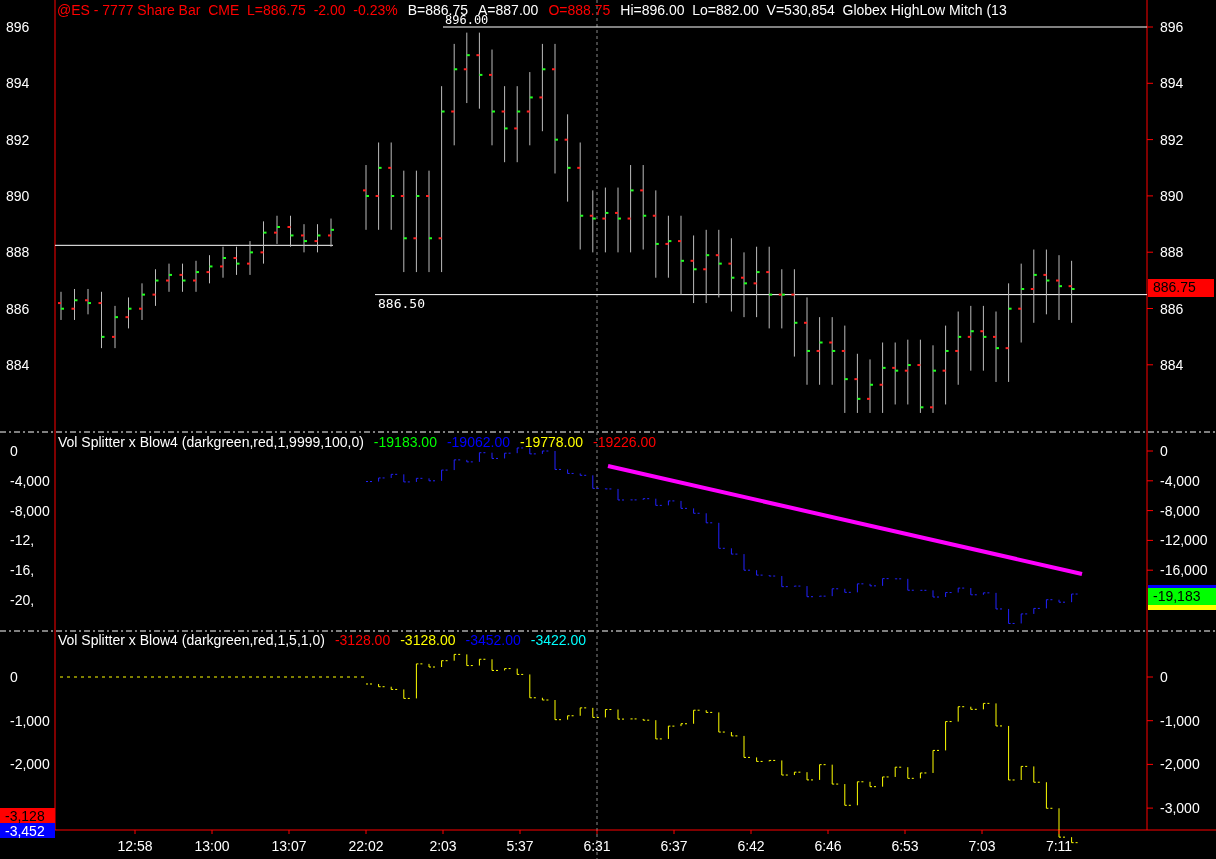  Describe the element at coordinates (405, 442) in the screenshot. I see `indicator-value: -19183.00` at that location.